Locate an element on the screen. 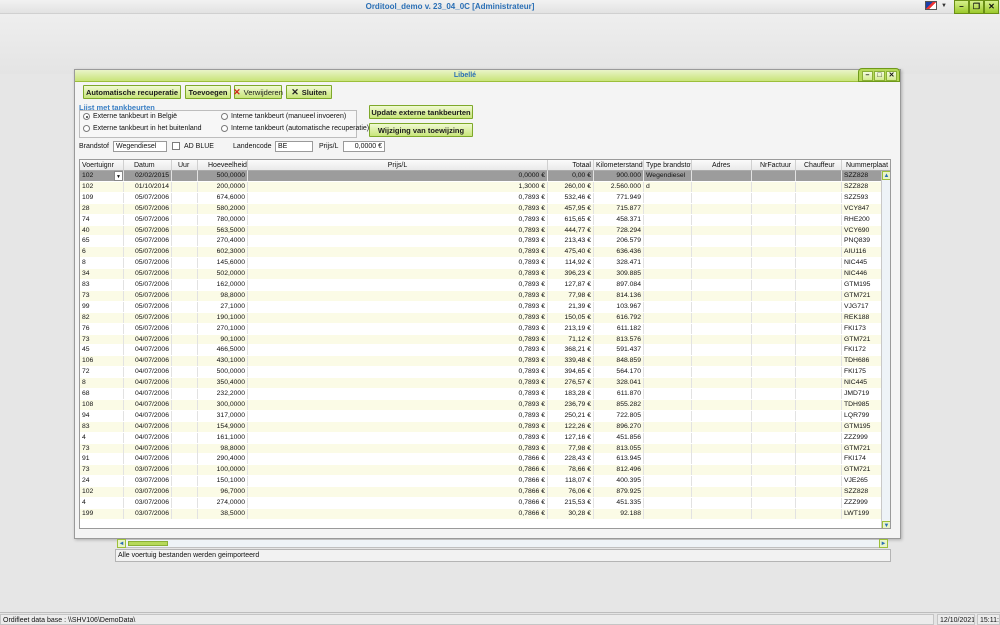 The image size is (1000, 625). add-button: Toevoegen is located at coordinates (208, 92).